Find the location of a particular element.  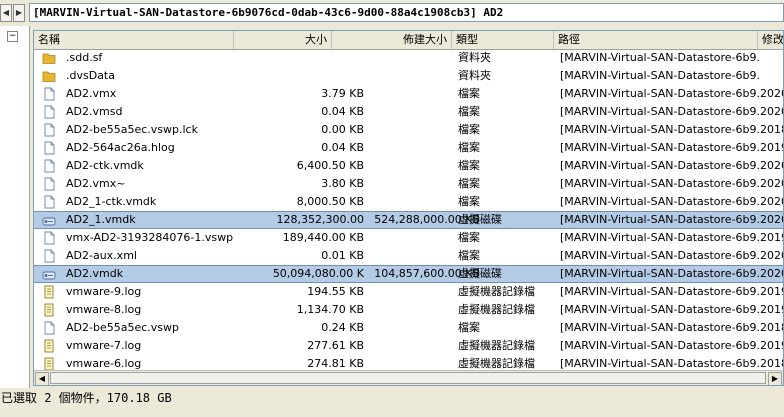

cell-size: 6,400.50 KB is located at coordinates (330, 165).